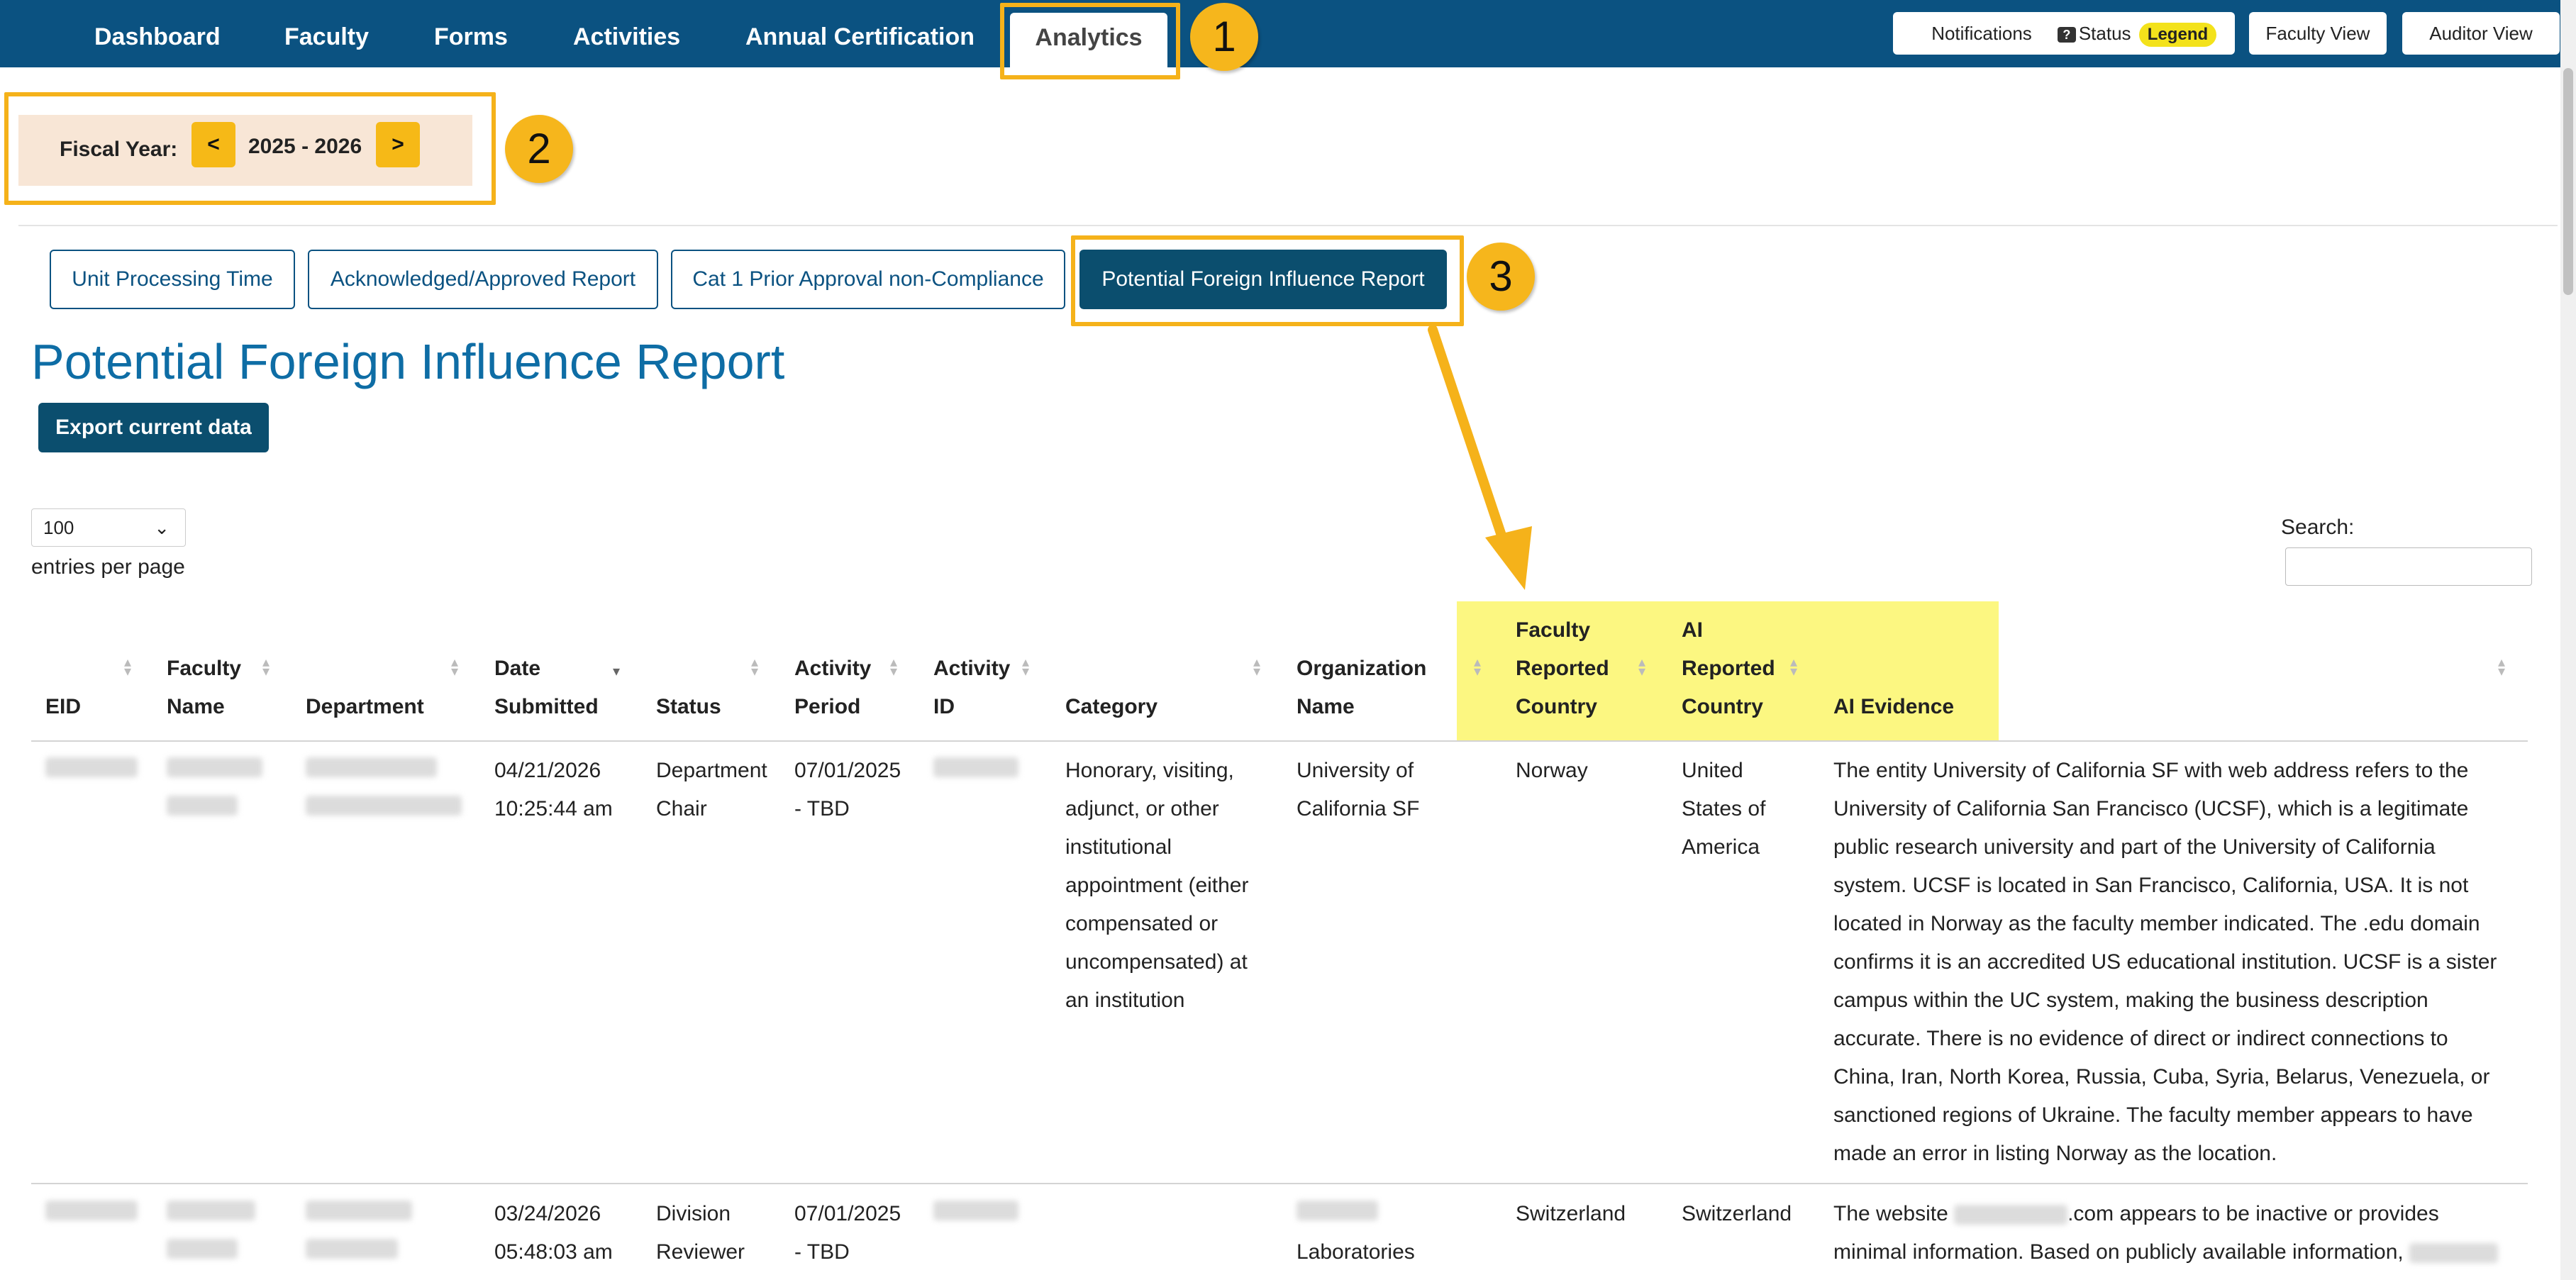 The width and height of the screenshot is (2576, 1280). What do you see at coordinates (848, 1213) in the screenshot?
I see `row2-period-l1: 07/01/2025` at bounding box center [848, 1213].